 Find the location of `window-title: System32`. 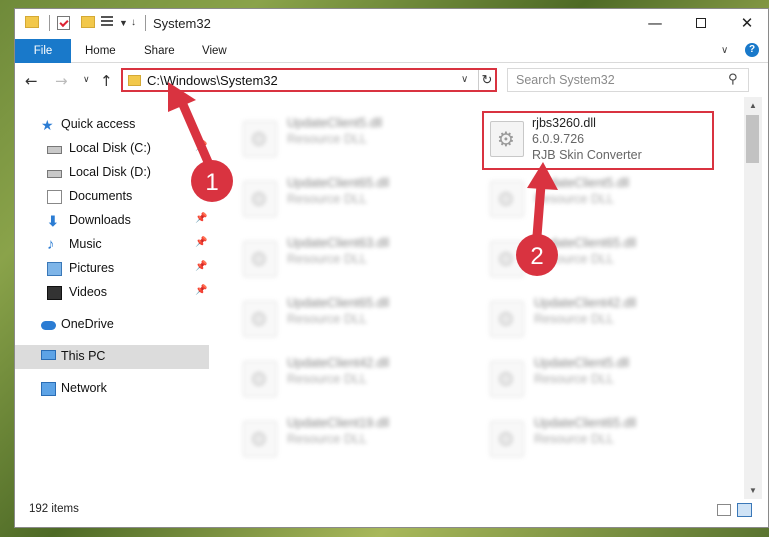

window-title: System32 is located at coordinates (182, 23).